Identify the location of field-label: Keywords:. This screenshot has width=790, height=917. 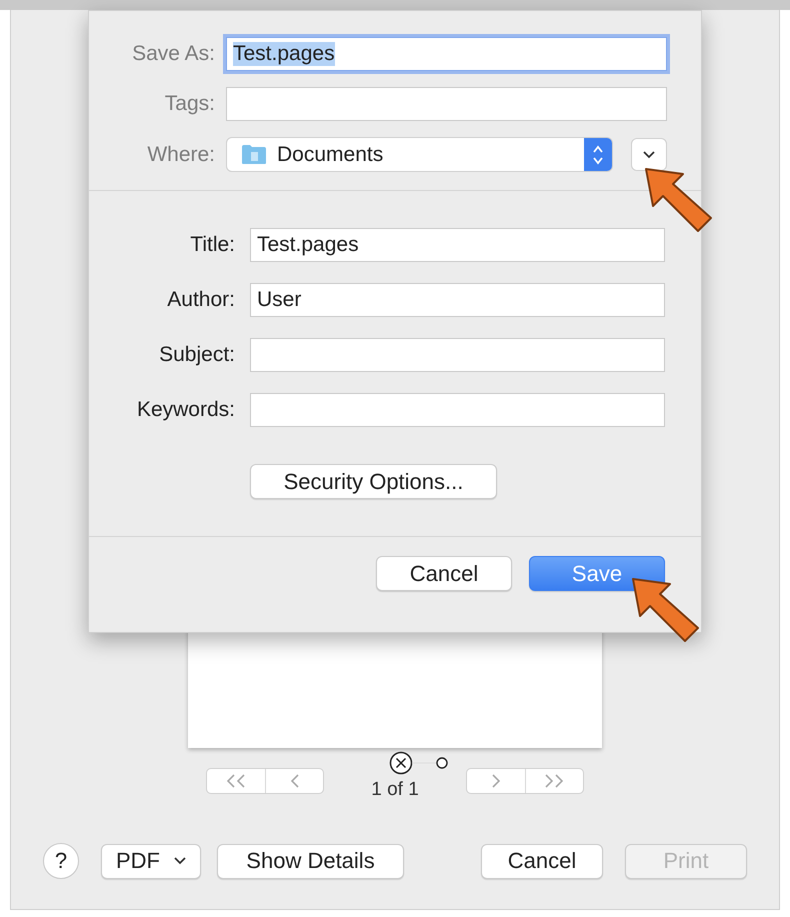
(185, 410).